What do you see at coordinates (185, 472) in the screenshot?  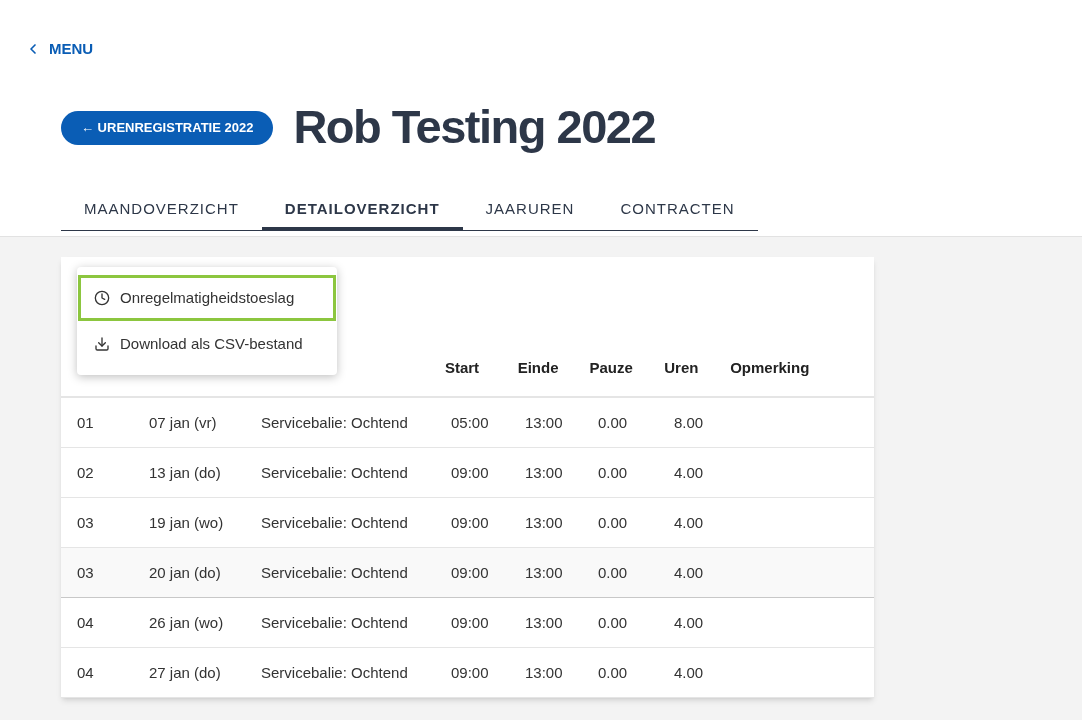 I see `table-cell: 13 jan (do)` at bounding box center [185, 472].